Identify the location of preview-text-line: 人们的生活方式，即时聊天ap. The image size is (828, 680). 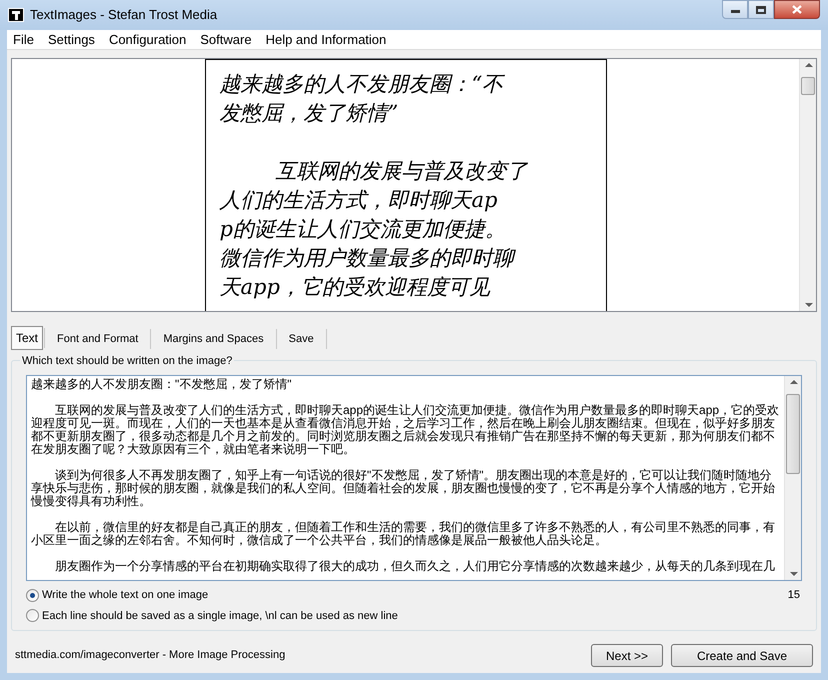
(359, 200).